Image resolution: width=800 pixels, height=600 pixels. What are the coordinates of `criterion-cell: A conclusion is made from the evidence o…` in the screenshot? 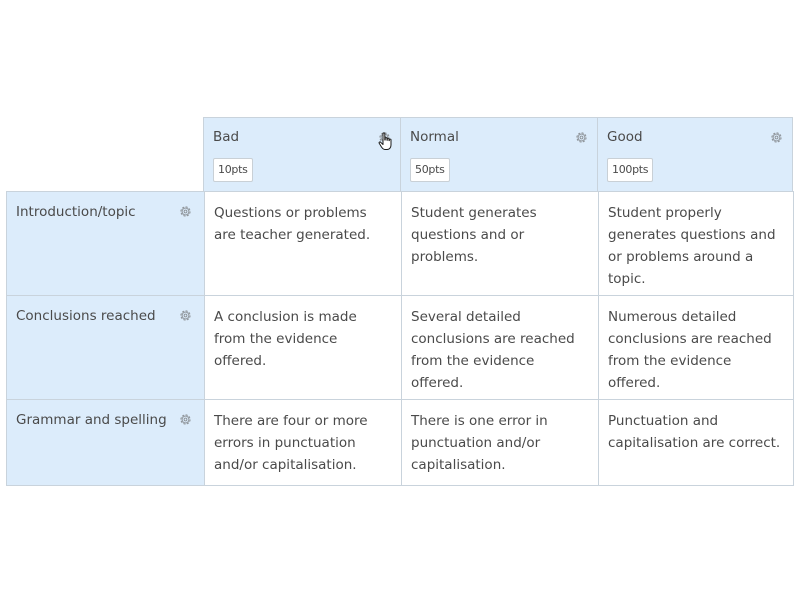 It's located at (302, 348).